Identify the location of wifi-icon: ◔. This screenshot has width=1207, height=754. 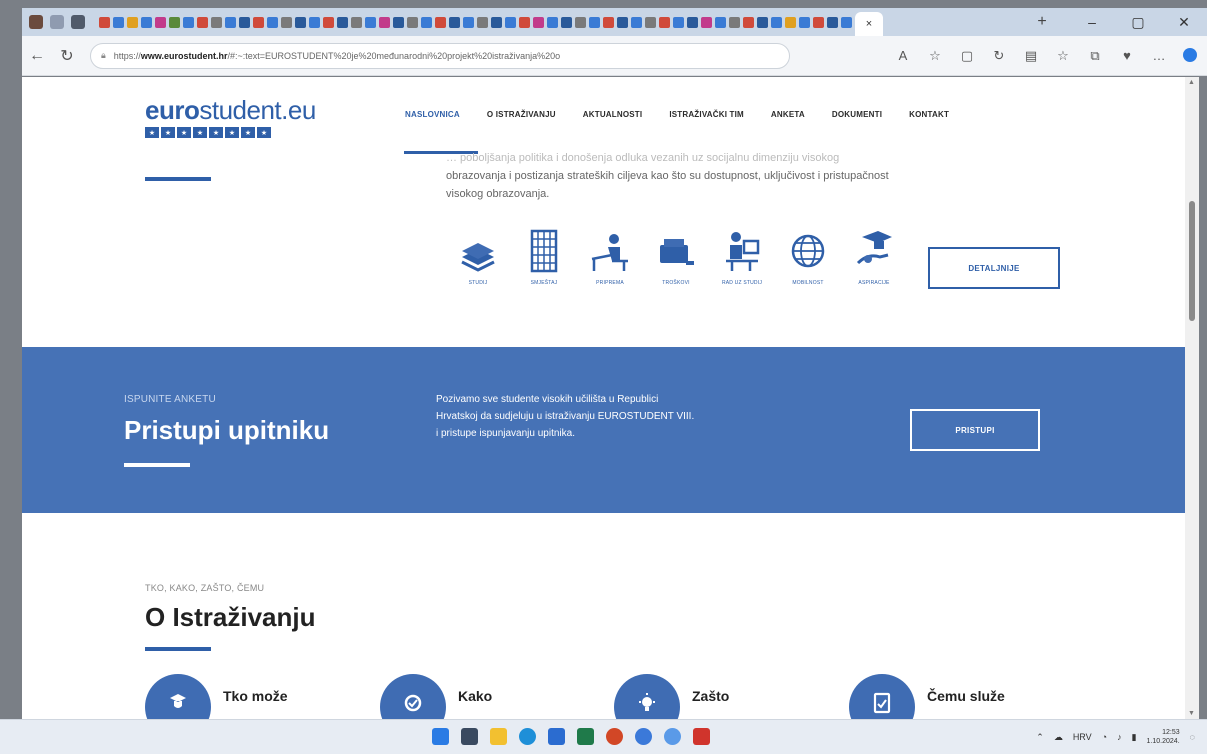
(1104, 737).